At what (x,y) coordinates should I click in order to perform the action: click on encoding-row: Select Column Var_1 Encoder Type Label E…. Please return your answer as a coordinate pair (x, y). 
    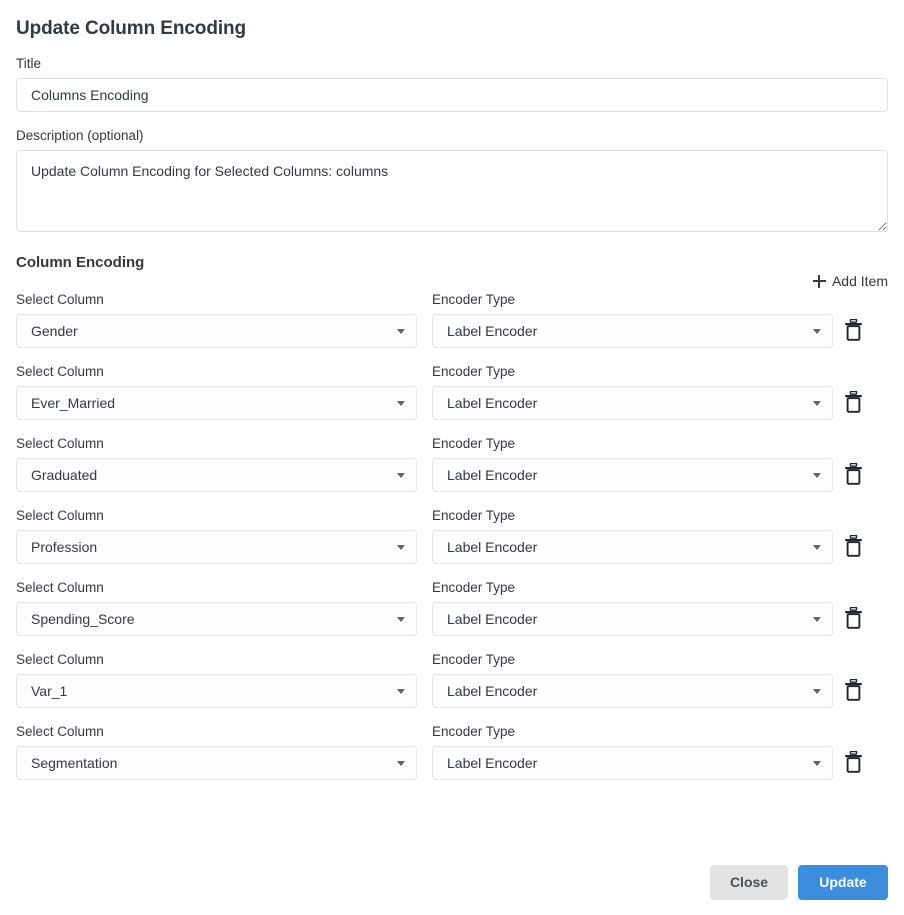
    Looking at the image, I should click on (452, 680).